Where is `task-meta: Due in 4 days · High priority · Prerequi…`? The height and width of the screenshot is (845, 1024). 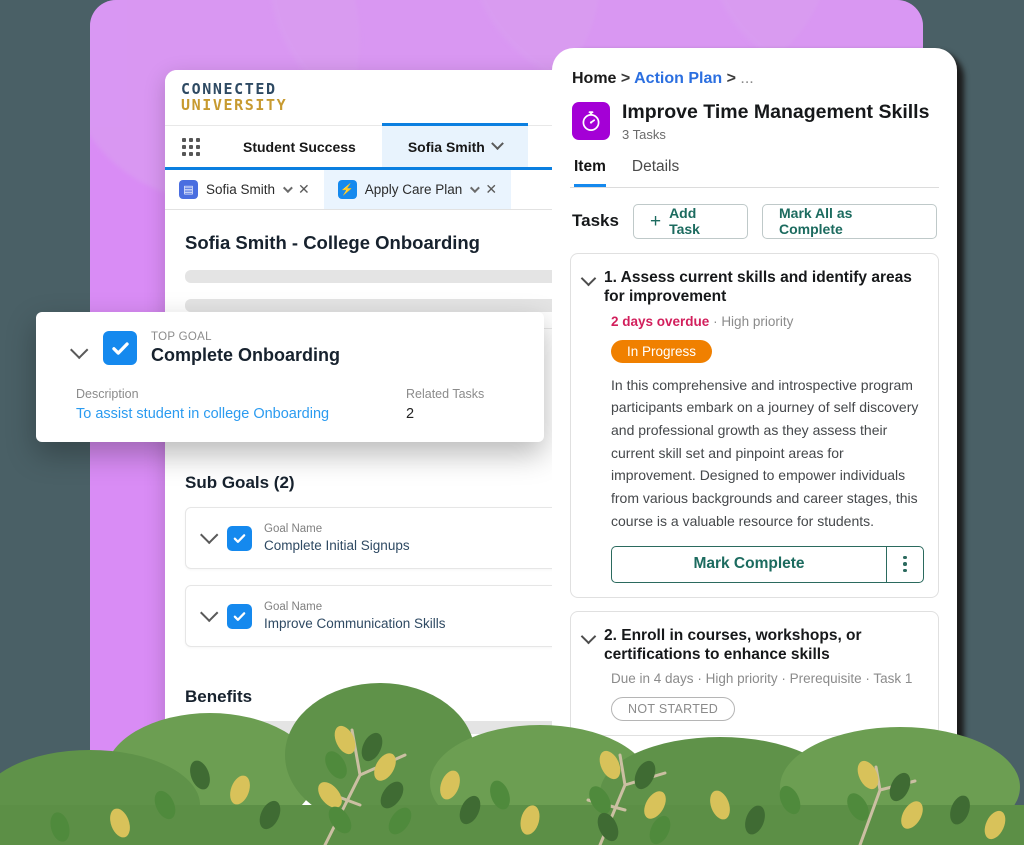
task-meta: Due in 4 days · High priority · Prerequi… is located at coordinates (767, 679).